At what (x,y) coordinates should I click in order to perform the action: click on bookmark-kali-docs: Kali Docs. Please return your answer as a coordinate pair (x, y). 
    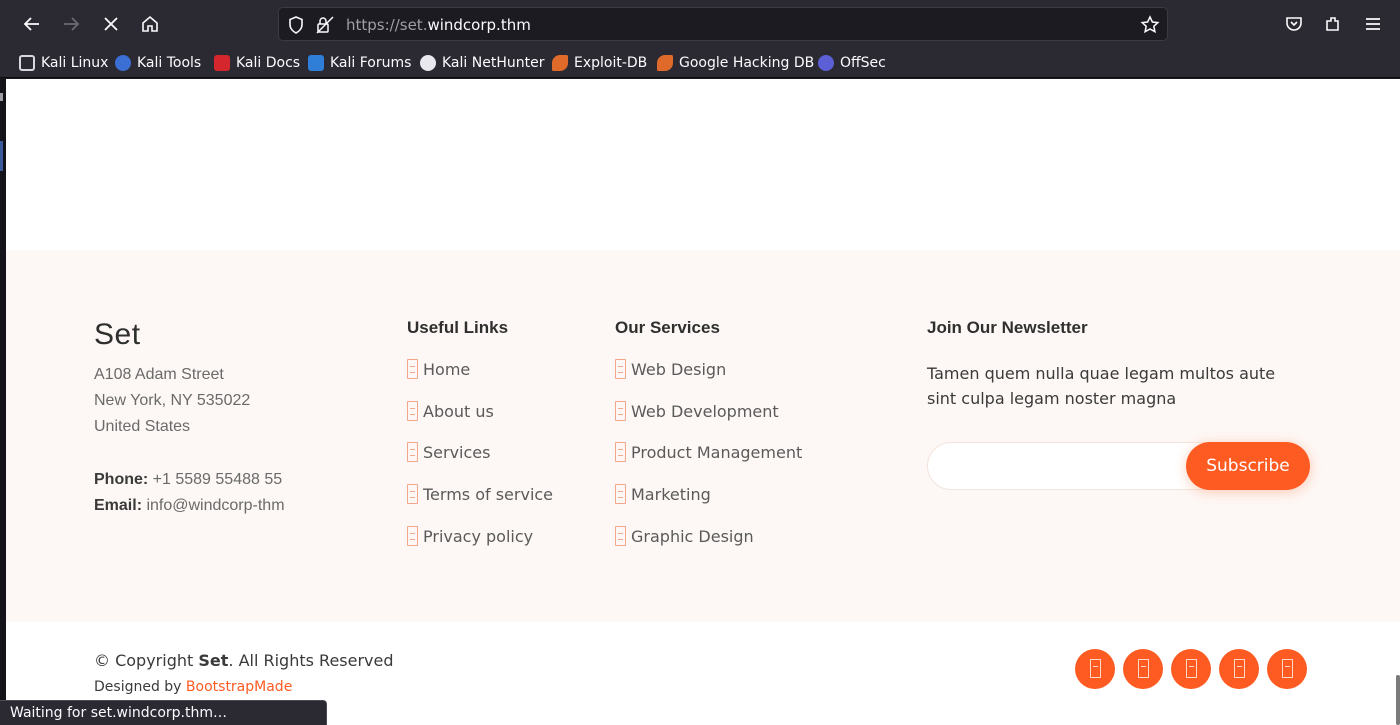
    Looking at the image, I should click on (257, 63).